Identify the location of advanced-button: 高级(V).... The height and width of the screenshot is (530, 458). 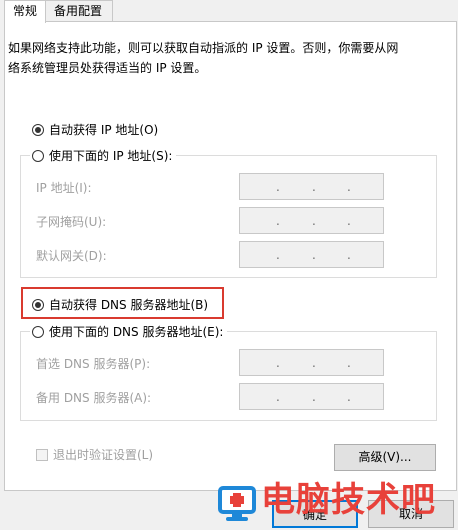
(385, 457).